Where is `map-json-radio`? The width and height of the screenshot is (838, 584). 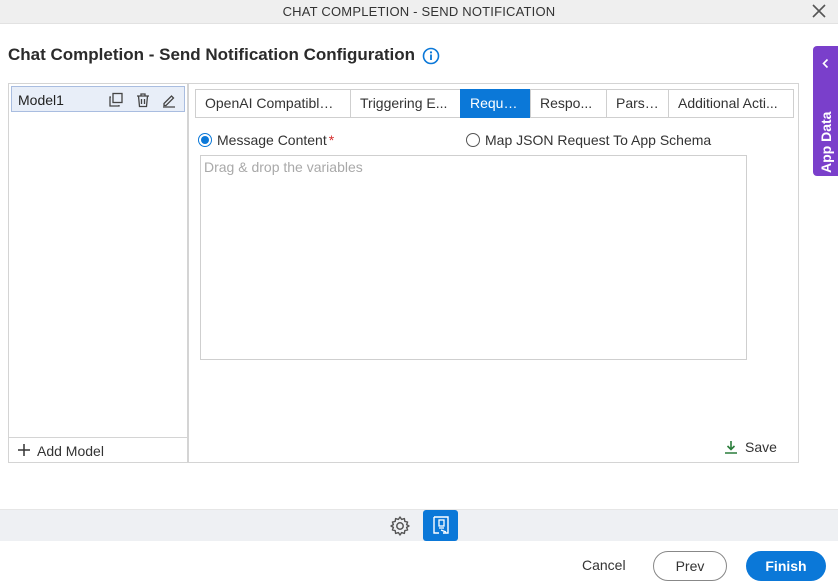
map-json-radio is located at coordinates (473, 140).